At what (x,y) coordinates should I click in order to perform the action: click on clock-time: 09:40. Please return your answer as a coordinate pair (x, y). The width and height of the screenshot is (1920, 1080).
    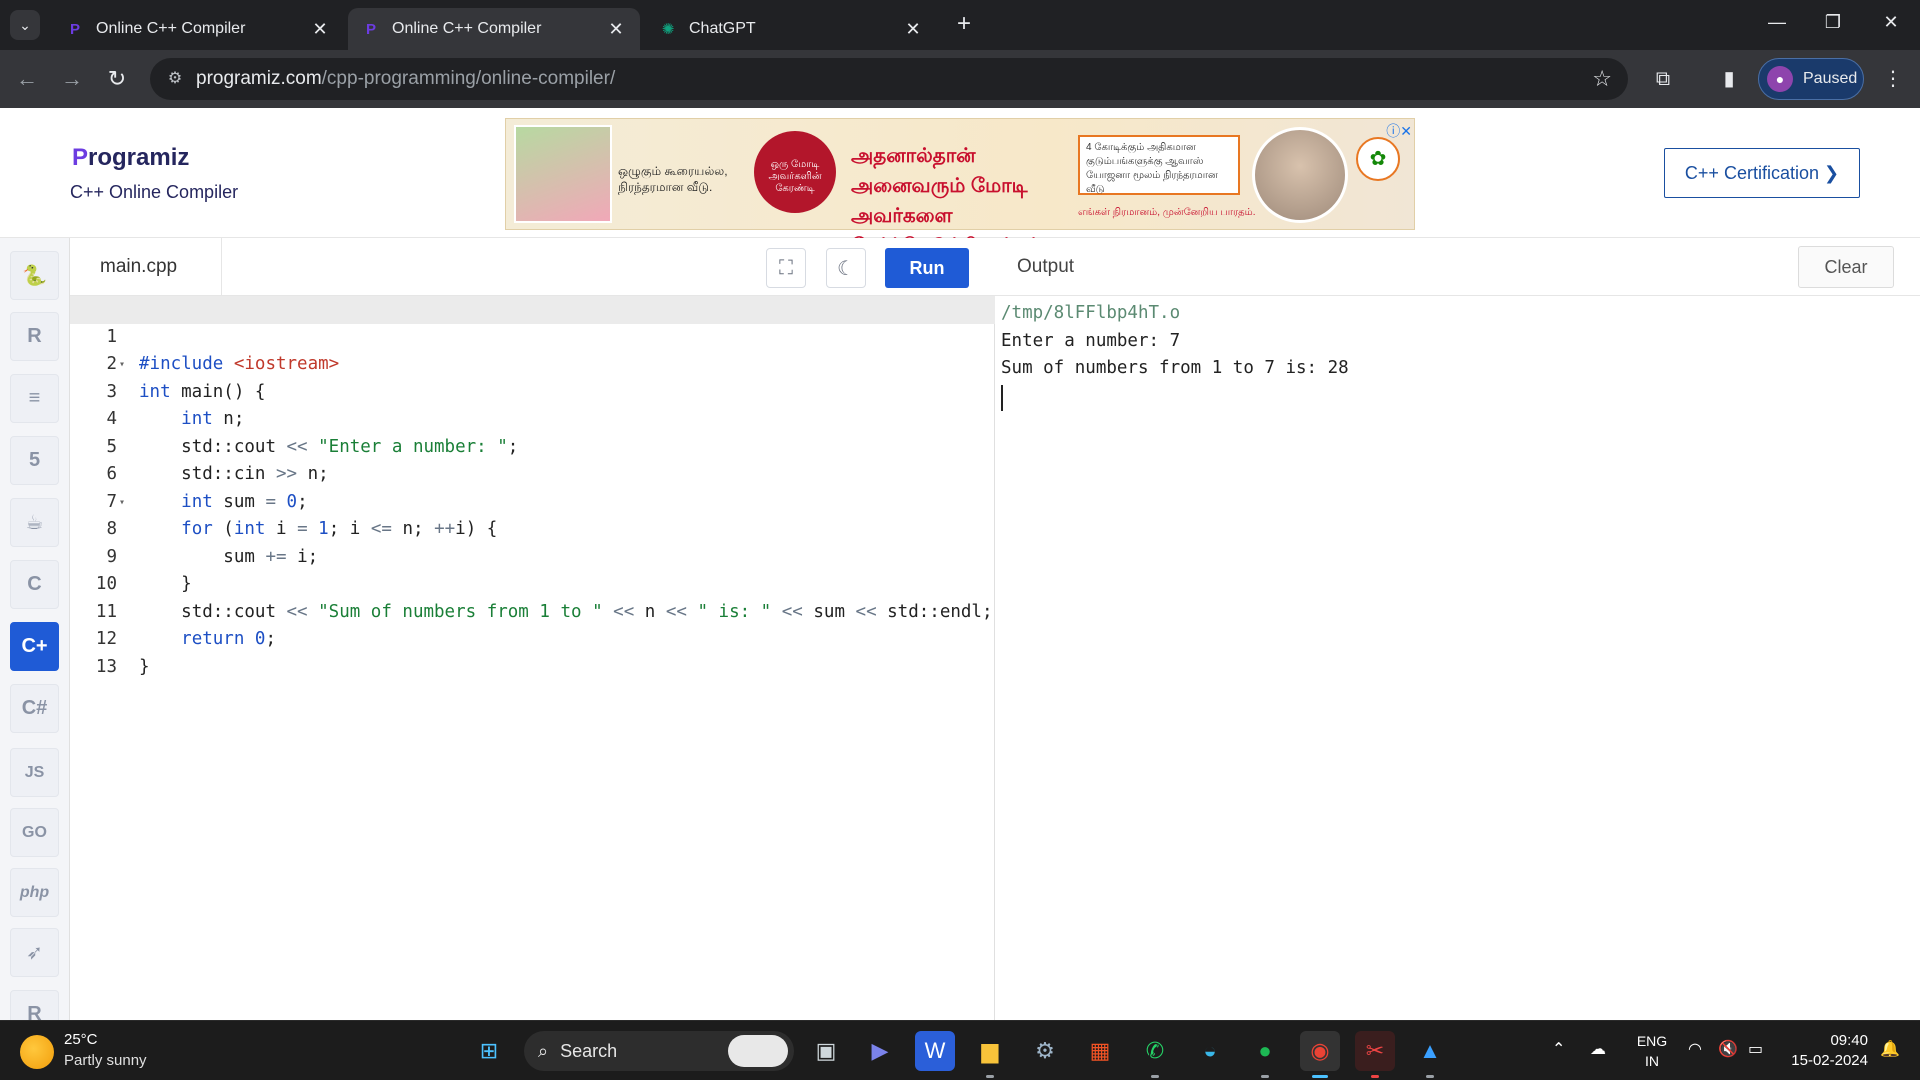
    Looking at the image, I should click on (1849, 1040).